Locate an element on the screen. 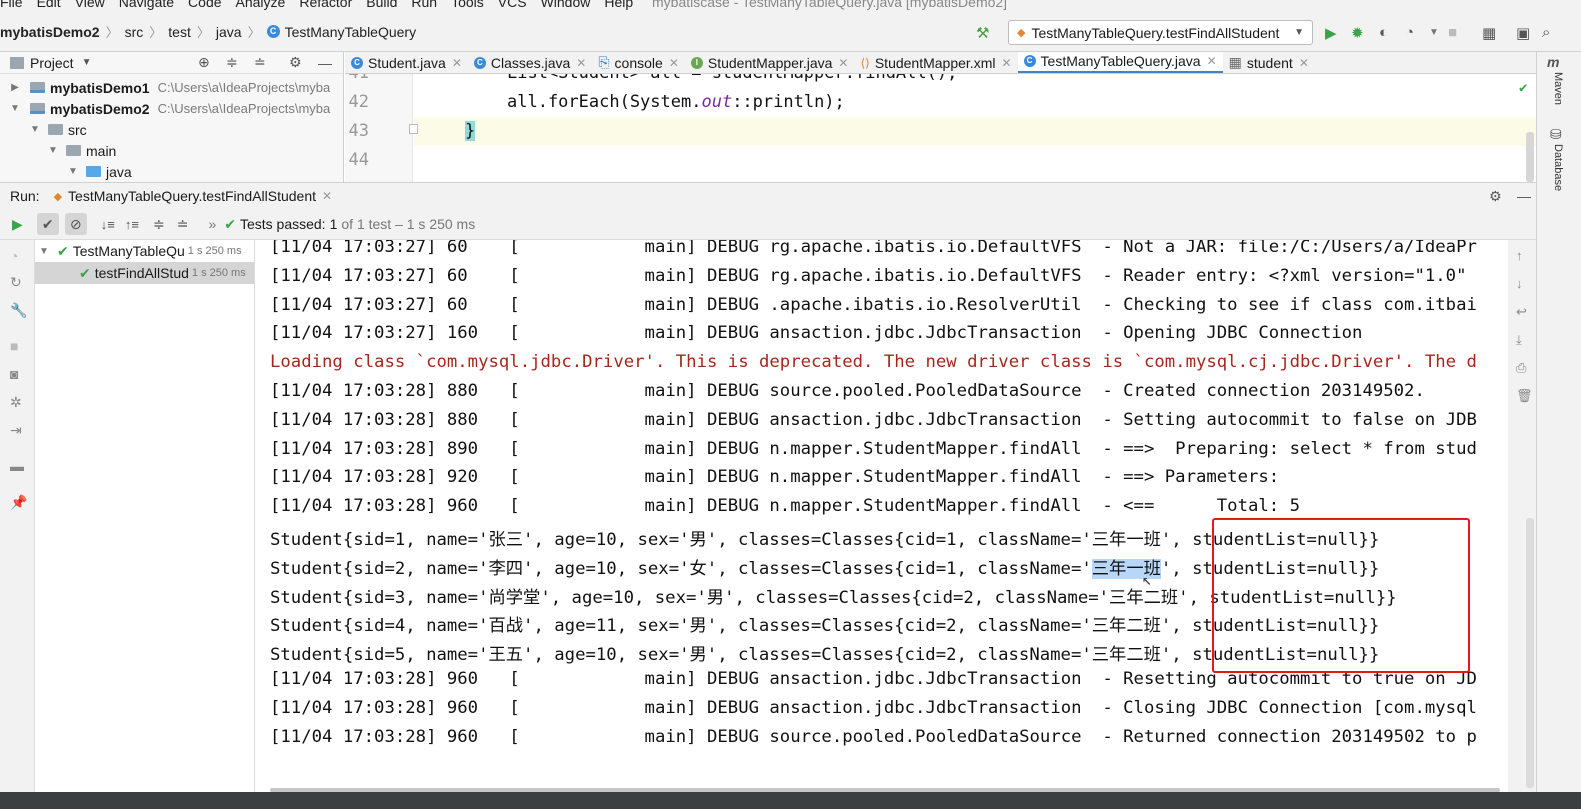 The width and height of the screenshot is (1581, 809). maven-tool-button: Maven is located at coordinates (1558, 88).